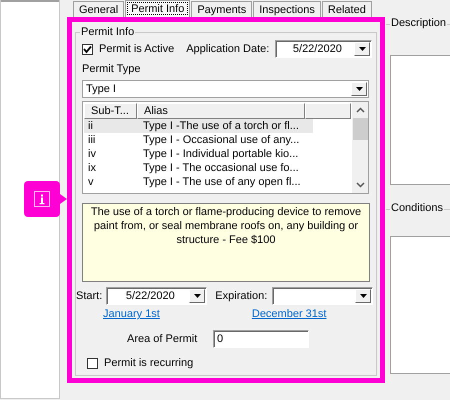 Image resolution: width=450 pixels, height=400 pixels. What do you see at coordinates (110, 126) in the screenshot?
I see `list-cell: ii` at bounding box center [110, 126].